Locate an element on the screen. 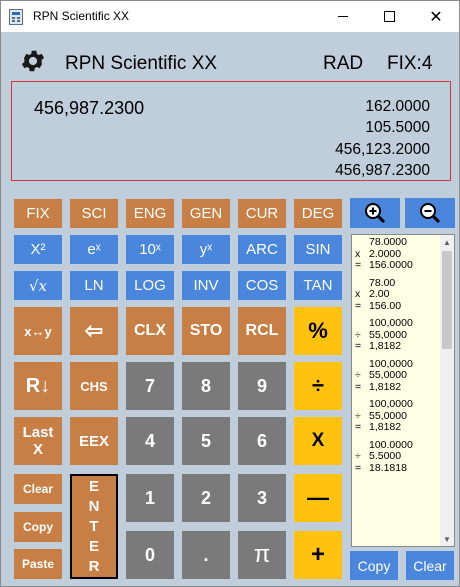 The height and width of the screenshot is (587, 460). divide-button: ÷ is located at coordinates (318, 386).